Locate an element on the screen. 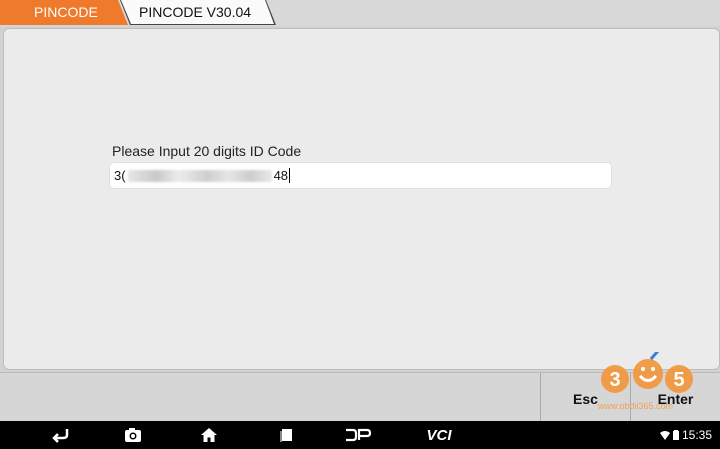 The image size is (720, 449). wifi-icon is located at coordinates (664, 435).